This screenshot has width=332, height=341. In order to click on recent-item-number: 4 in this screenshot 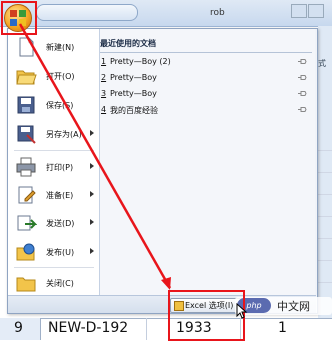, I will do `click(104, 109)`.